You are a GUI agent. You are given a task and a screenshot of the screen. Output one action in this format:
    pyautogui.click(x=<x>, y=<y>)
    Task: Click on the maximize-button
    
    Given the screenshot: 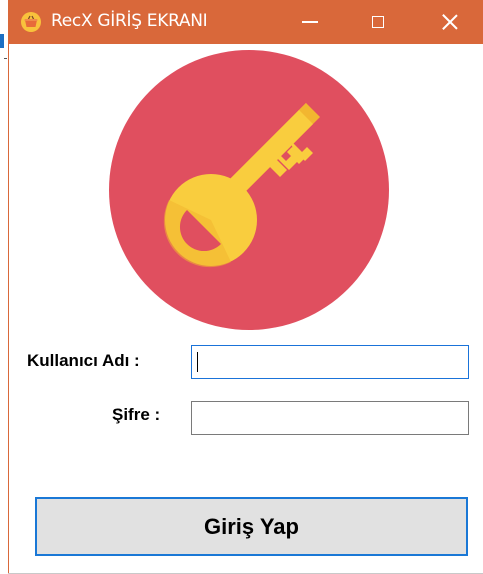 What is the action you would take?
    pyautogui.click(x=378, y=22)
    